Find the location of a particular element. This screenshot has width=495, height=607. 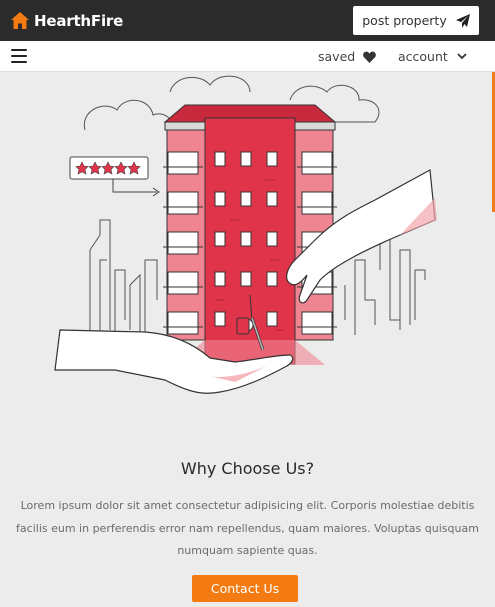

saved-link: saved is located at coordinates (347, 56).